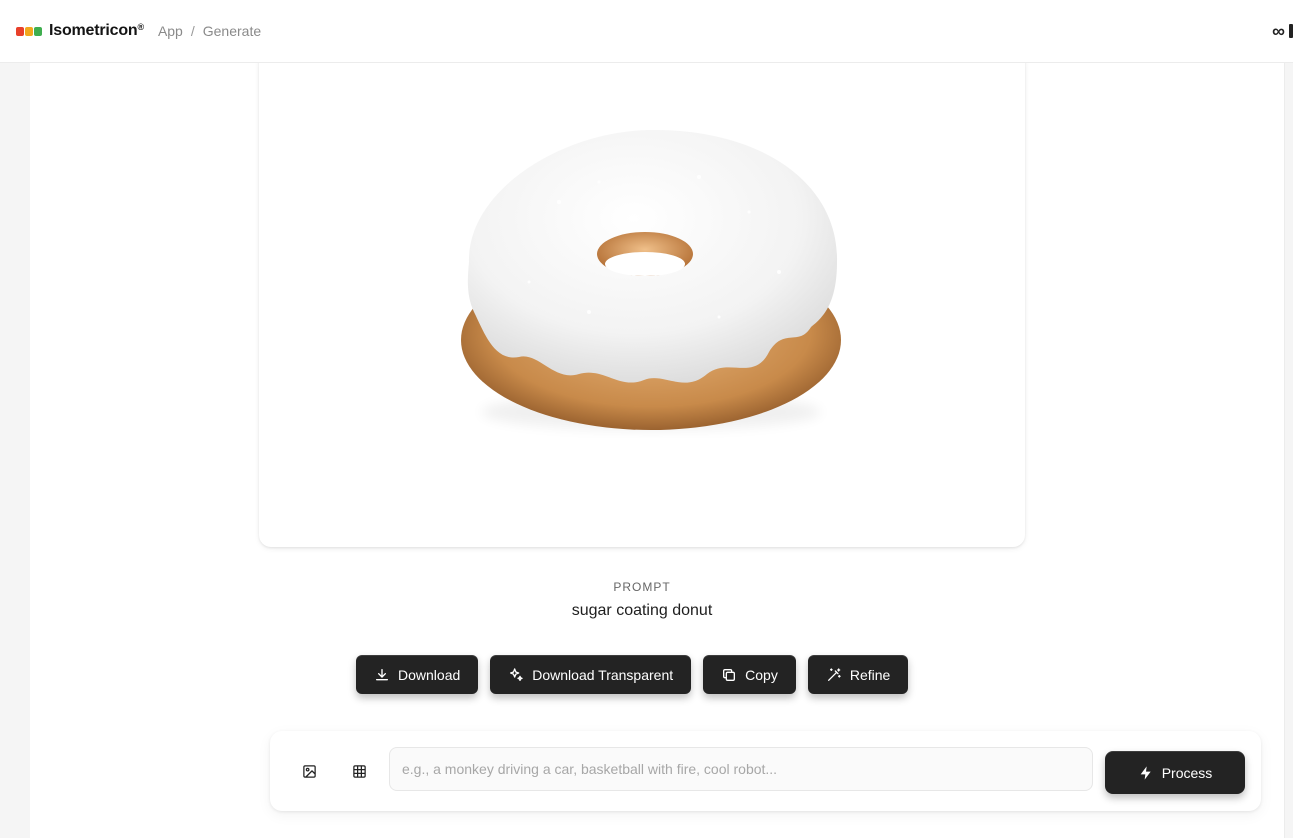 This screenshot has height=838, width=1293. What do you see at coordinates (1187, 772) in the screenshot?
I see `process-label: Process` at bounding box center [1187, 772].